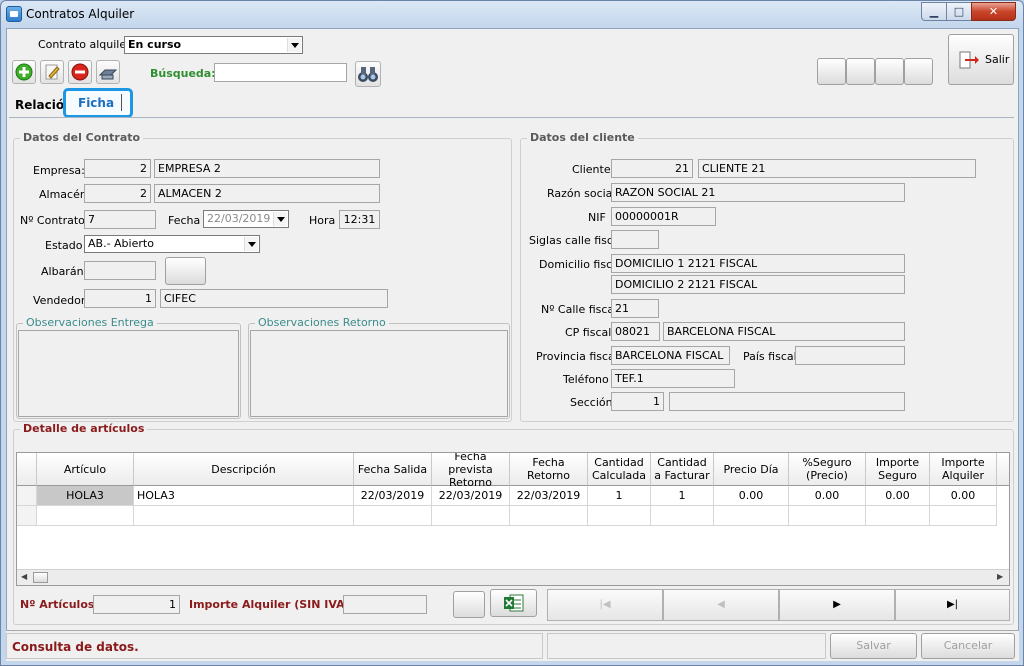  I want to click on col-importe-seguro: Importe Seguro, so click(898, 469).